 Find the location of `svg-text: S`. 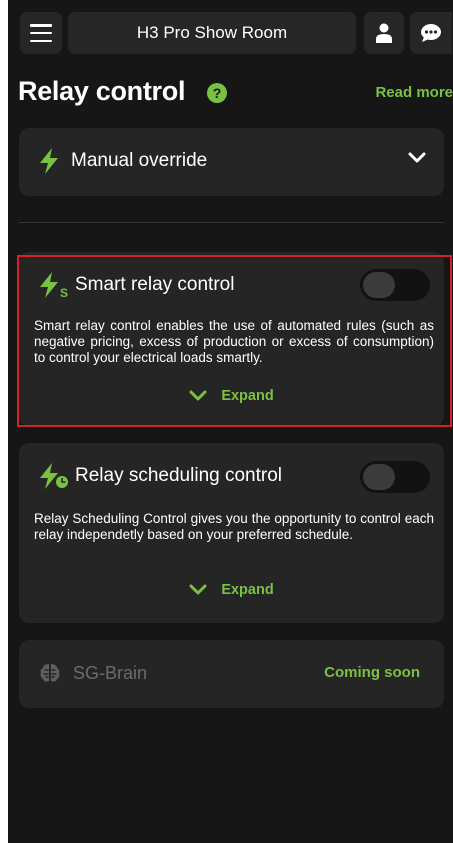

svg-text: S is located at coordinates (64, 292).